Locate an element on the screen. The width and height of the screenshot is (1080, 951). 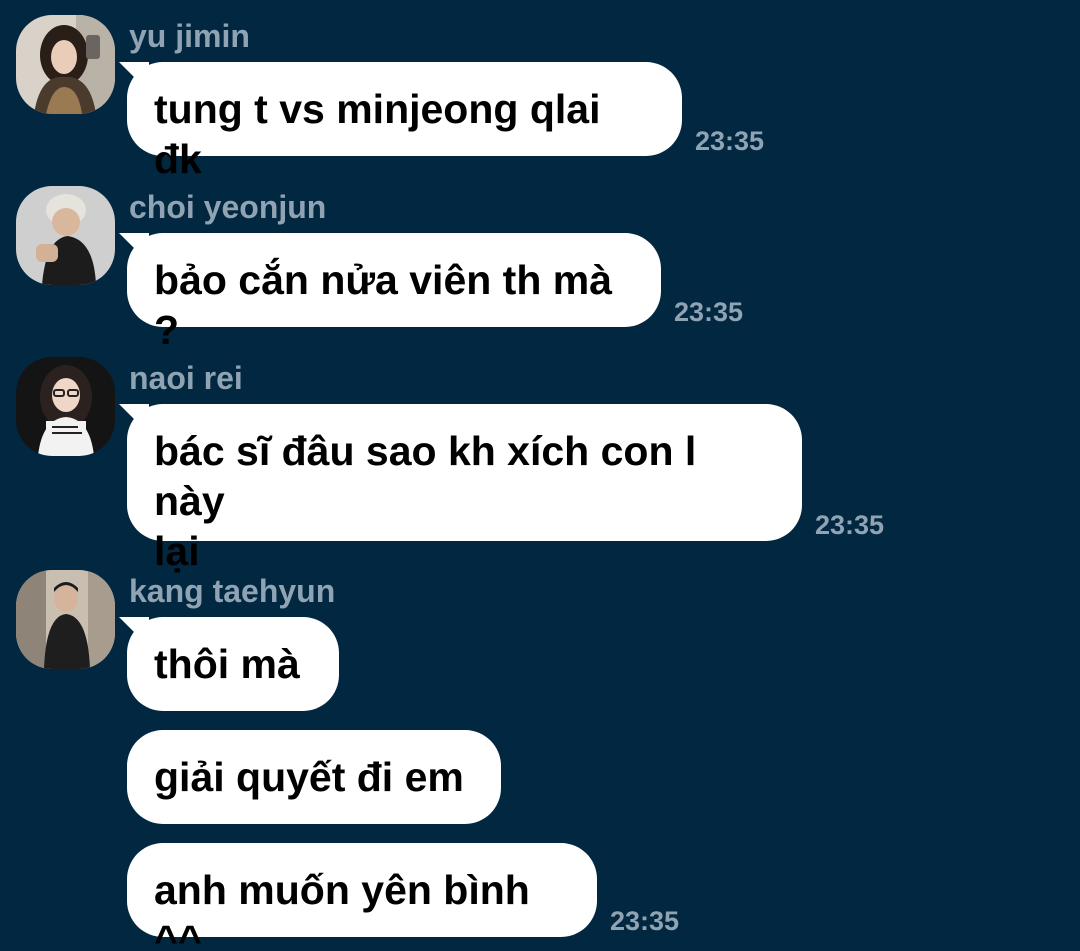
sender-name: kang taehyun is located at coordinates (232, 591).